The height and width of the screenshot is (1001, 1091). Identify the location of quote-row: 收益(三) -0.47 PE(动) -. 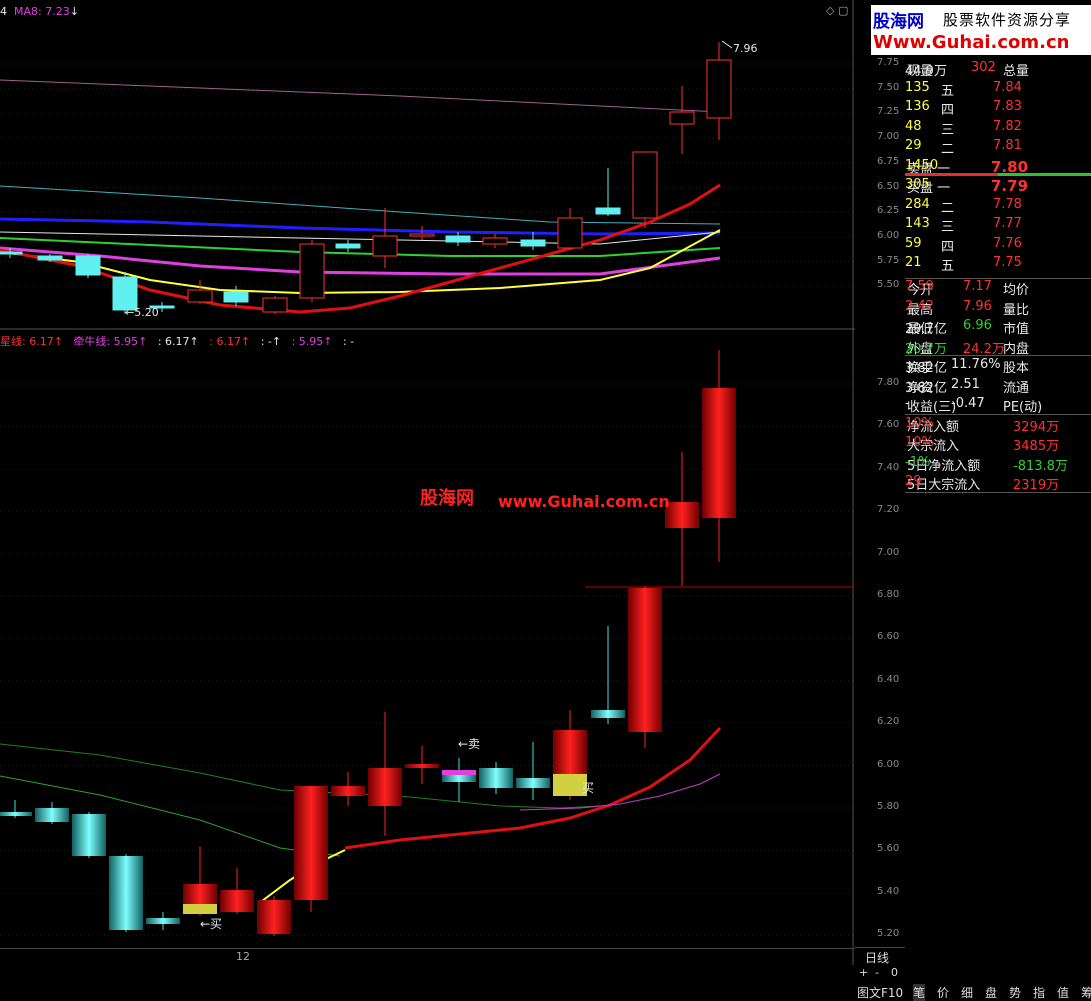
(998, 405).